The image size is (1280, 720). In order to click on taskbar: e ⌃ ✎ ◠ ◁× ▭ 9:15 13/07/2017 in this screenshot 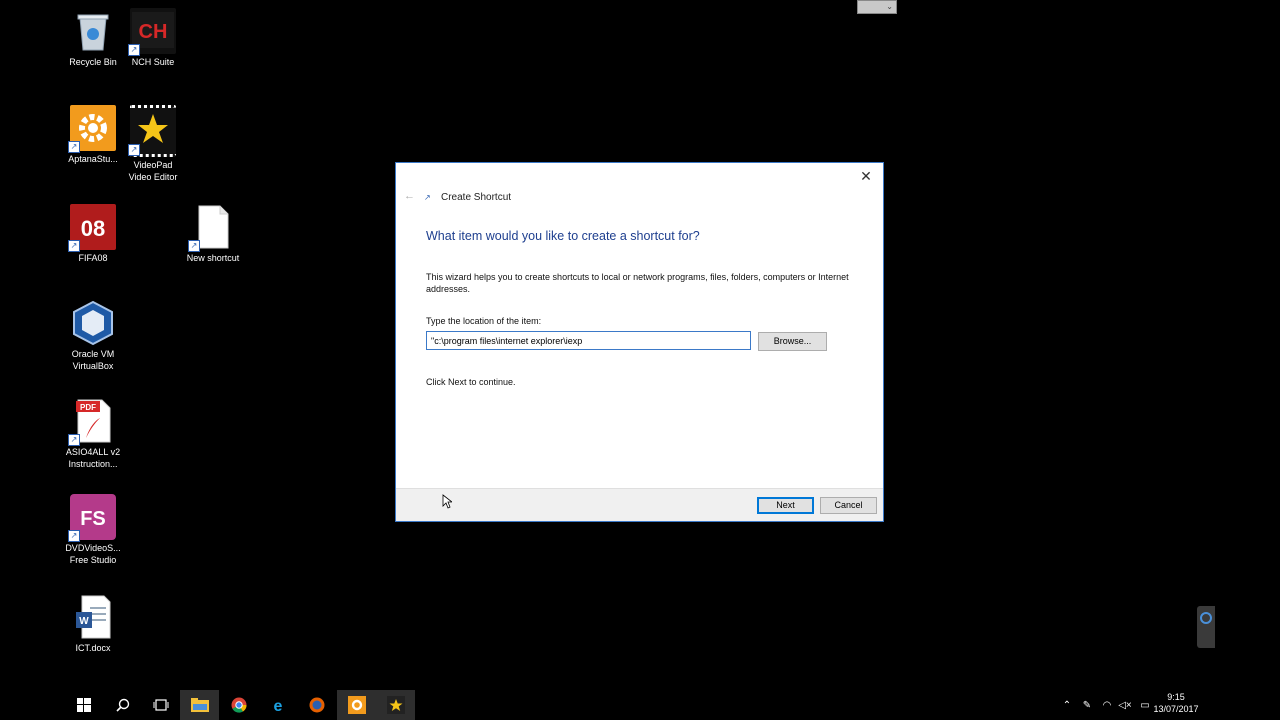, I will do `click(640, 705)`.